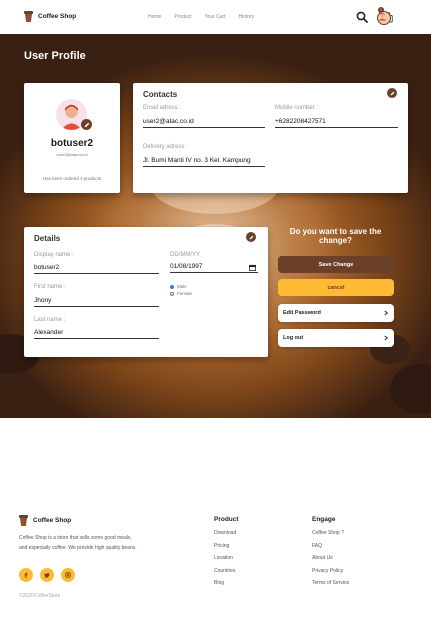  Describe the element at coordinates (96, 302) in the screenshot. I see `first-name-field: Jhony` at that location.